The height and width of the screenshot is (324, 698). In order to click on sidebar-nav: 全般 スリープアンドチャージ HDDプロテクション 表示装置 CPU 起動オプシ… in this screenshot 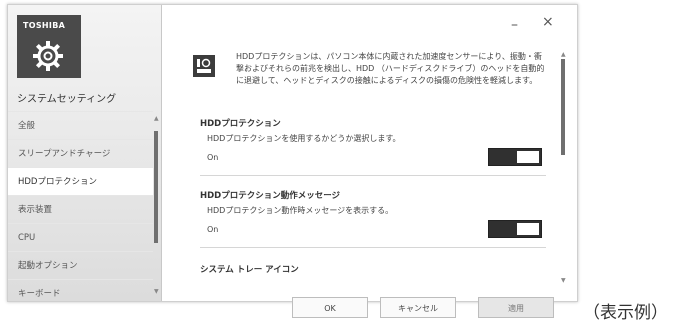, I will do `click(80, 206)`.